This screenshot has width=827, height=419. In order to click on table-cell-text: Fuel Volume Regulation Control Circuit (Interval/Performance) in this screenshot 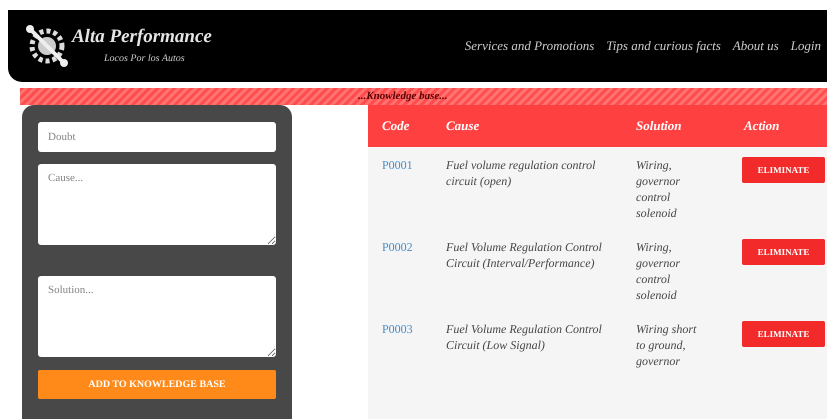, I will do `click(524, 255)`.